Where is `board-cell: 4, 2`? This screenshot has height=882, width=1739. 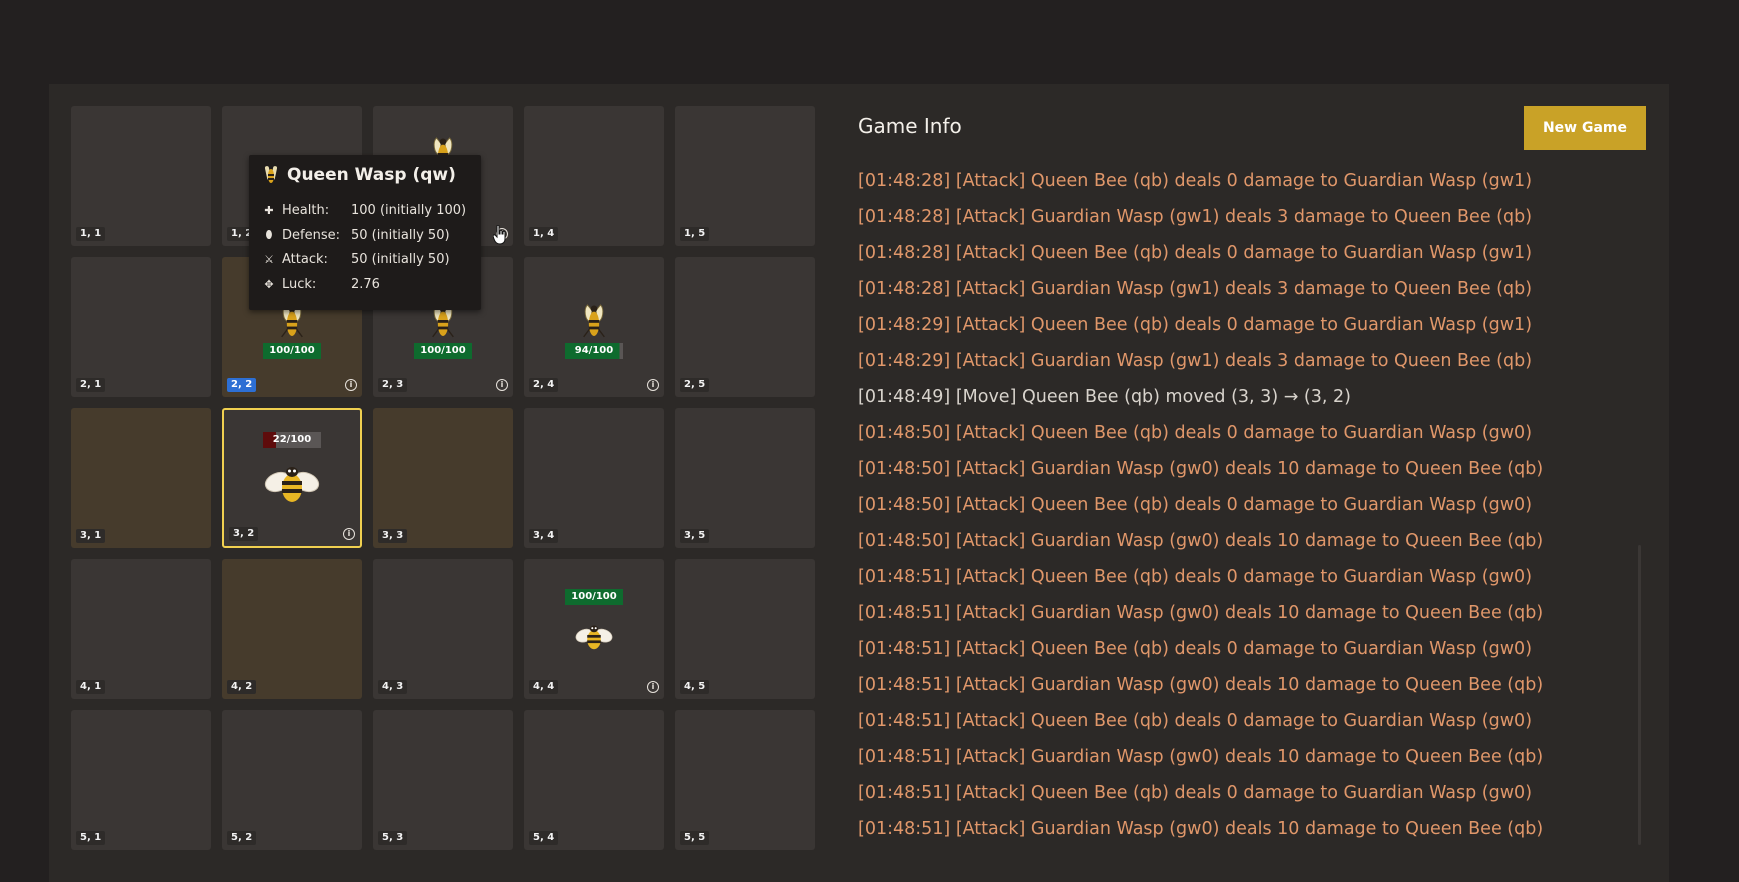 board-cell: 4, 2 is located at coordinates (292, 629).